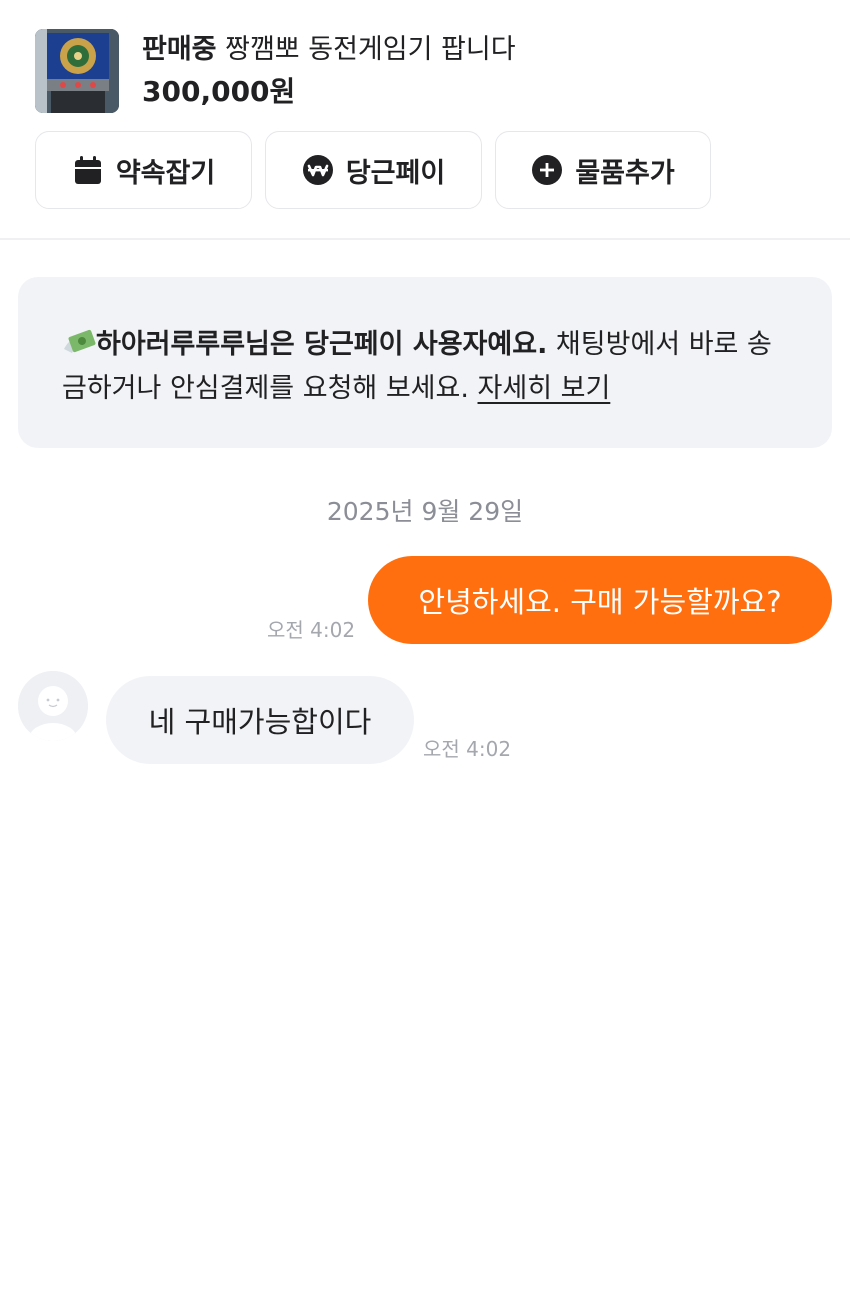 This screenshot has height=1307, width=850. Describe the element at coordinates (88, 170) in the screenshot. I see `calendar-icon` at that location.